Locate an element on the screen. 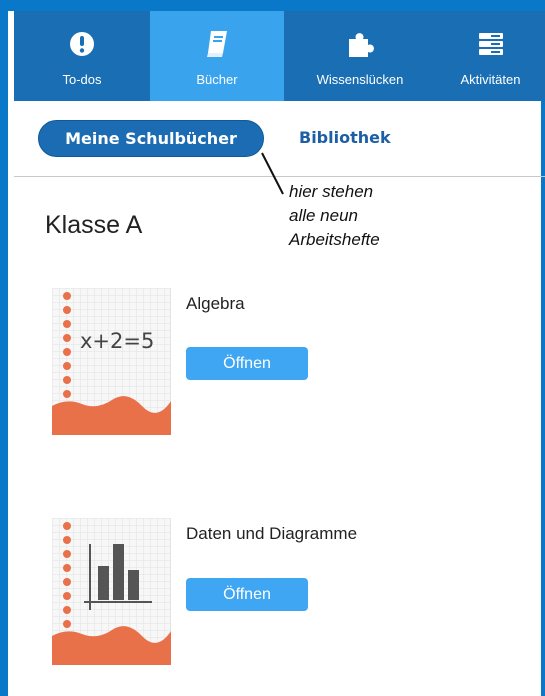  window-frame-left is located at coordinates (4, 348).